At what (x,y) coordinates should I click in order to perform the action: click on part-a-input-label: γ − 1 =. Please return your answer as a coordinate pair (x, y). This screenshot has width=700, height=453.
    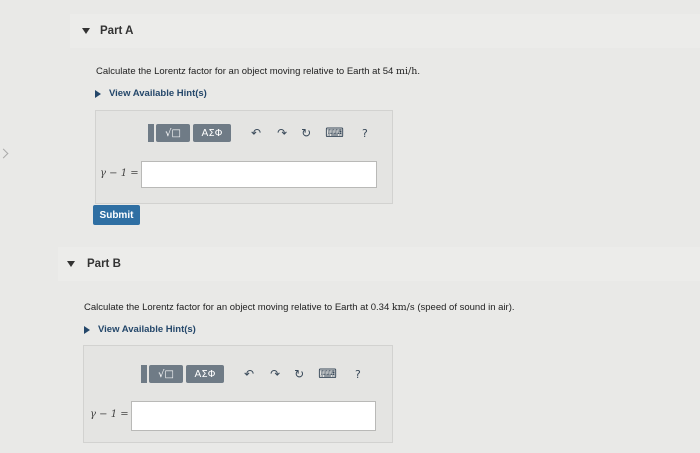
    Looking at the image, I should click on (119, 173).